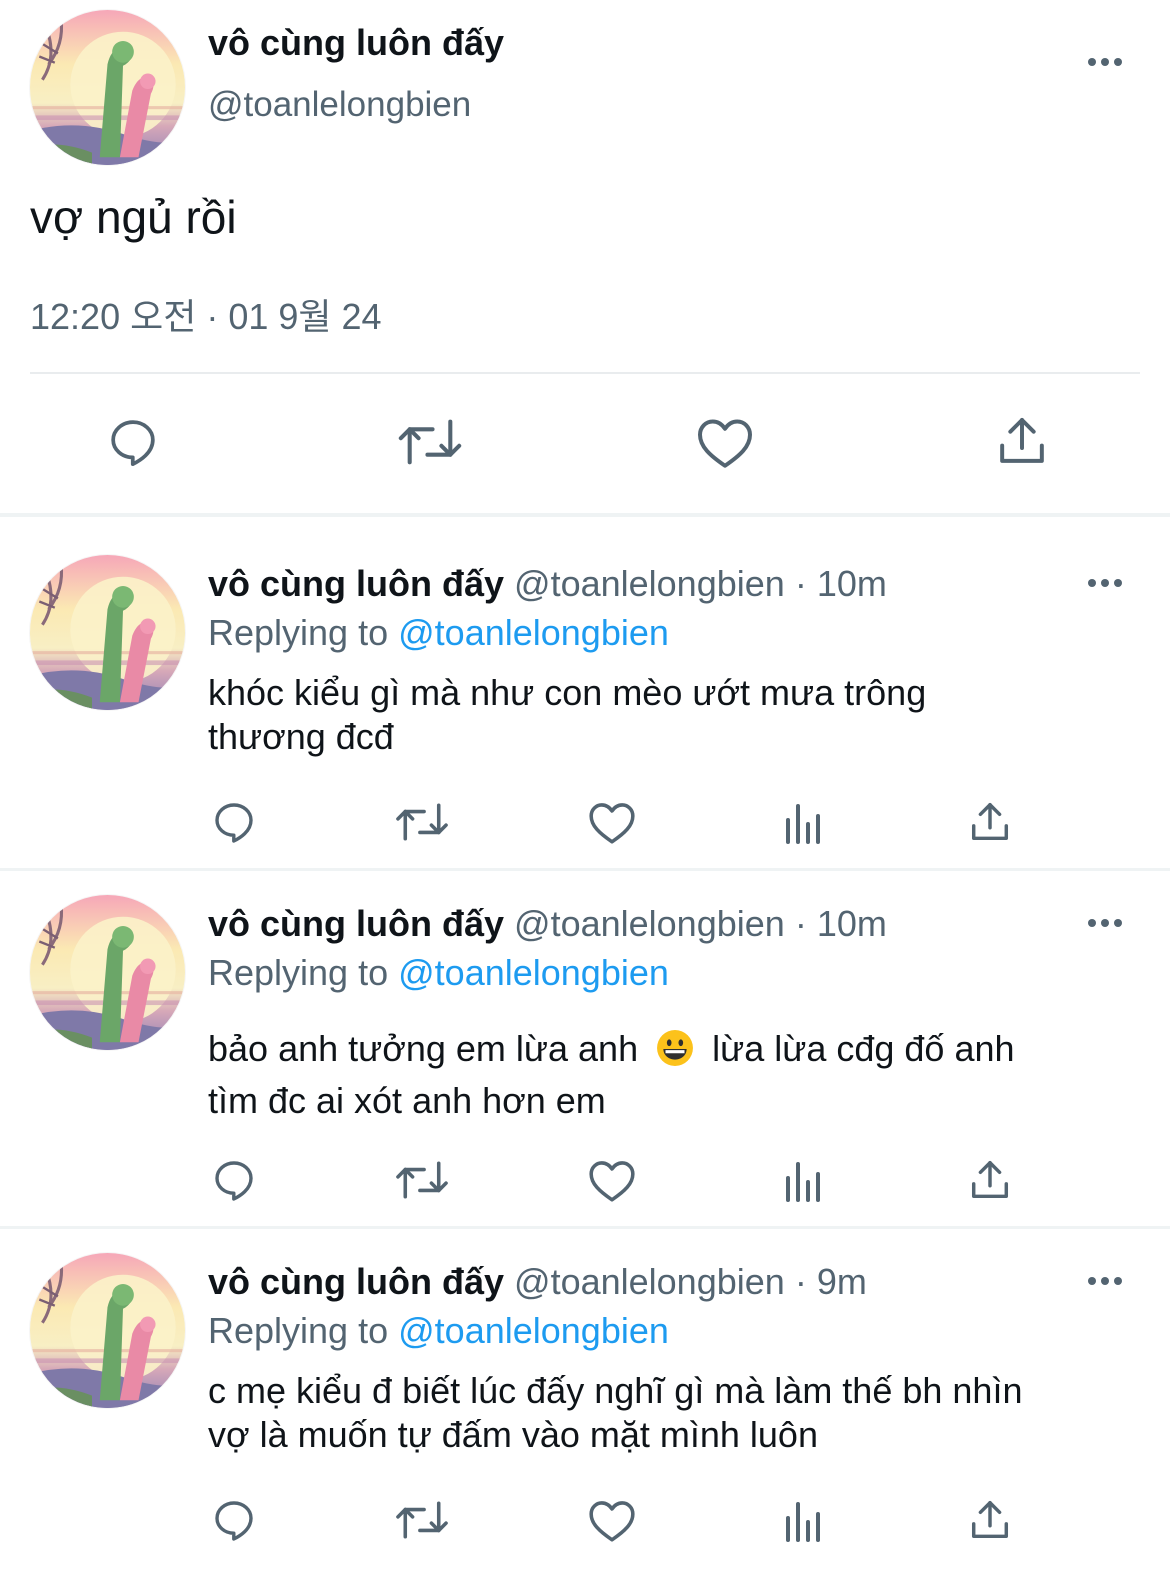 The image size is (1170, 1590). I want to click on text-segment: bảo anh tưởng em lừa anh, so click(423, 1048).